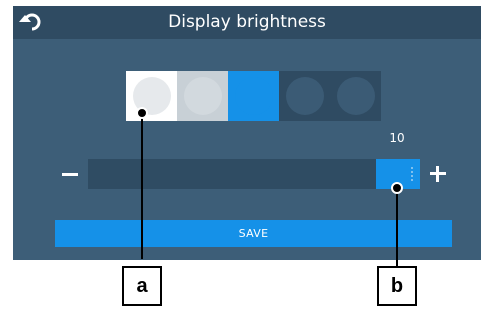 The height and width of the screenshot is (311, 492). Describe the element at coordinates (413, 174) in the screenshot. I see `grip-icon` at that location.